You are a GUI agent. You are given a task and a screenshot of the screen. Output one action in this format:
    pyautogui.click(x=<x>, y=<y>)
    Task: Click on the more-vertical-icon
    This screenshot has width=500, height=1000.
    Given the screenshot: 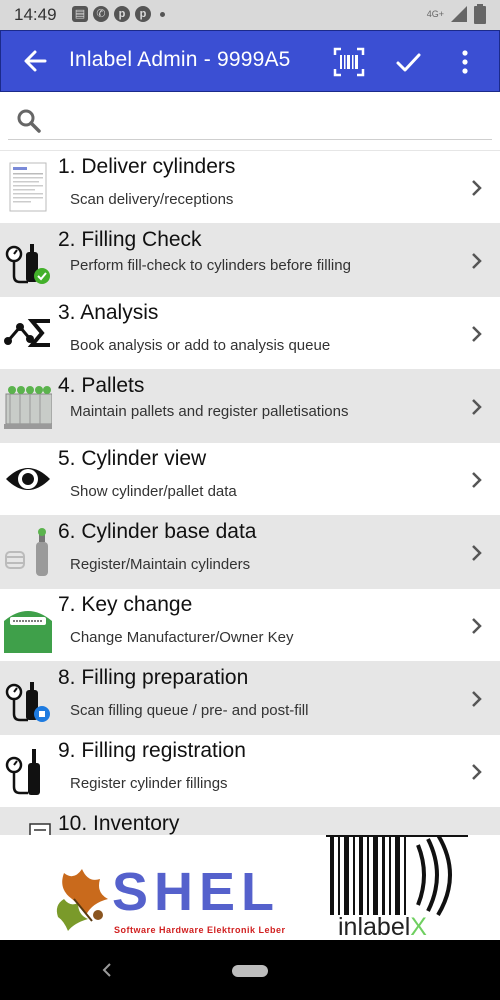 What is the action you would take?
    pyautogui.click(x=465, y=62)
    